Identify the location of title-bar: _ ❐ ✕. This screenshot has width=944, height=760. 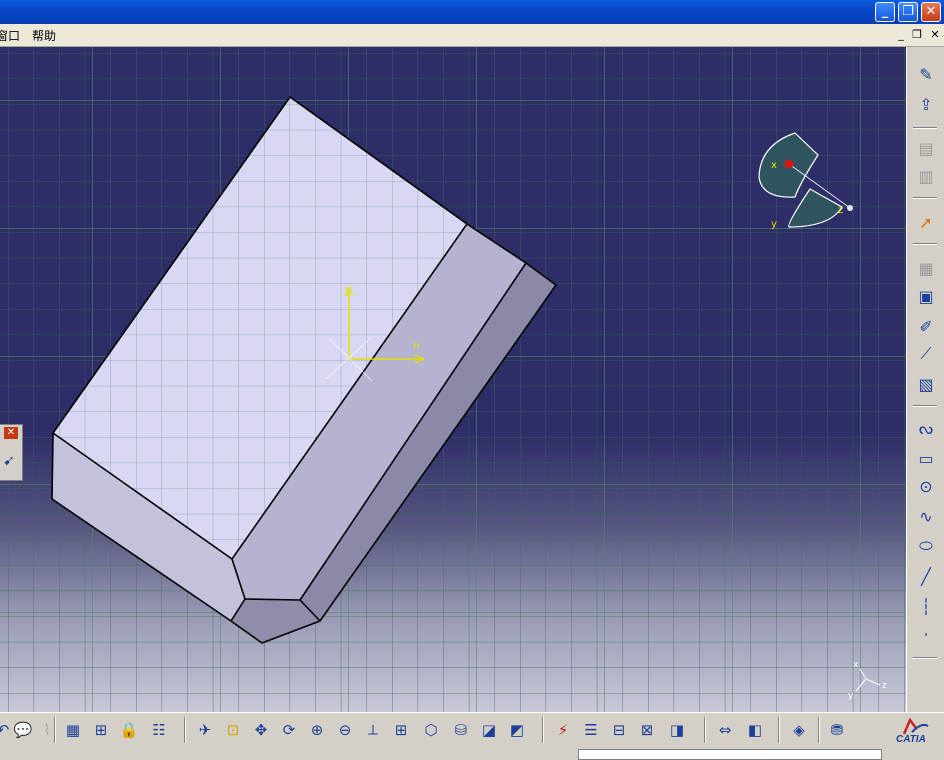
(472, 12).